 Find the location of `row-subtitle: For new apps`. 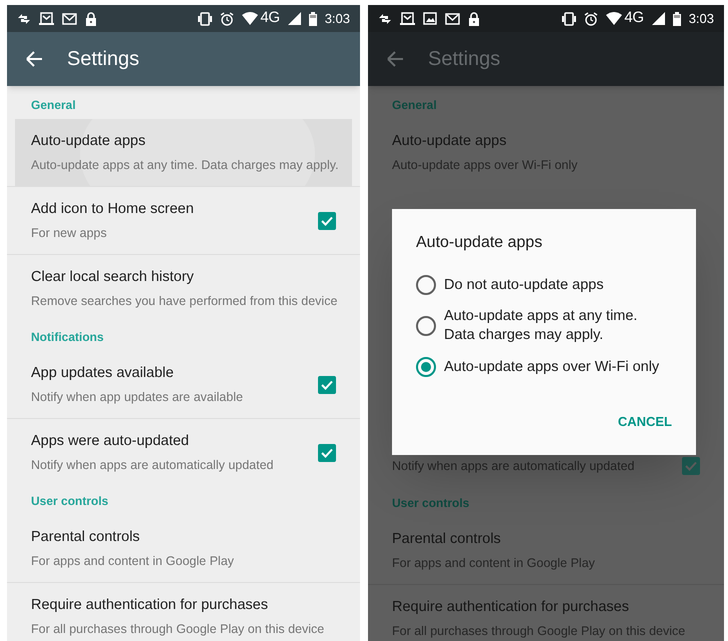

row-subtitle: For new apps is located at coordinates (69, 233).